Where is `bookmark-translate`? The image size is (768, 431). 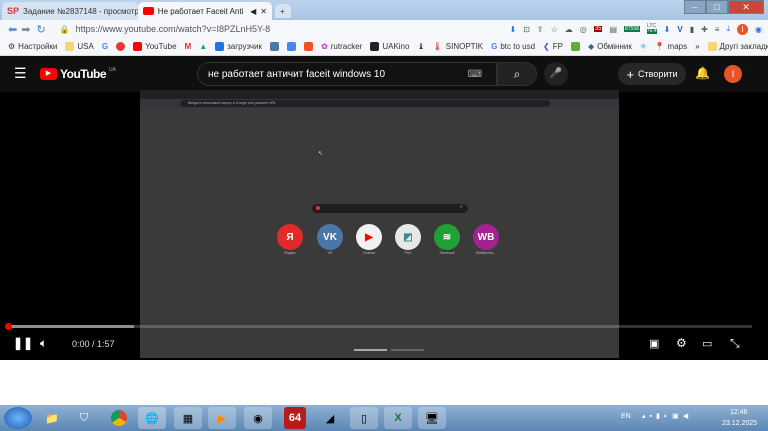 bookmark-translate is located at coordinates (292, 46).